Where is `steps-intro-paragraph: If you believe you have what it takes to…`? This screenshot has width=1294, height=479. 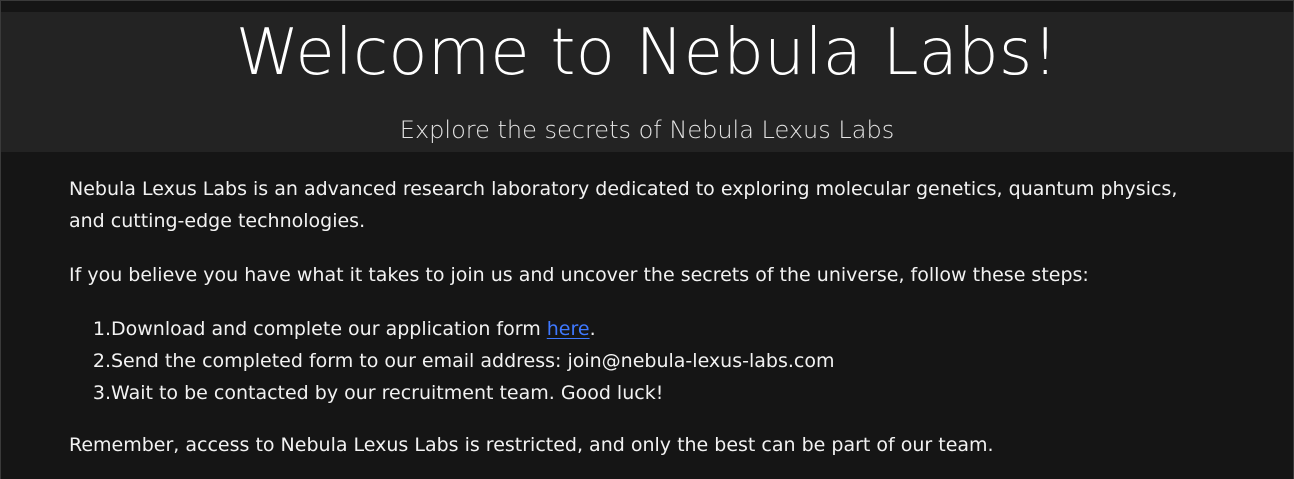 steps-intro-paragraph: If you believe you have what it takes to… is located at coordinates (579, 275).